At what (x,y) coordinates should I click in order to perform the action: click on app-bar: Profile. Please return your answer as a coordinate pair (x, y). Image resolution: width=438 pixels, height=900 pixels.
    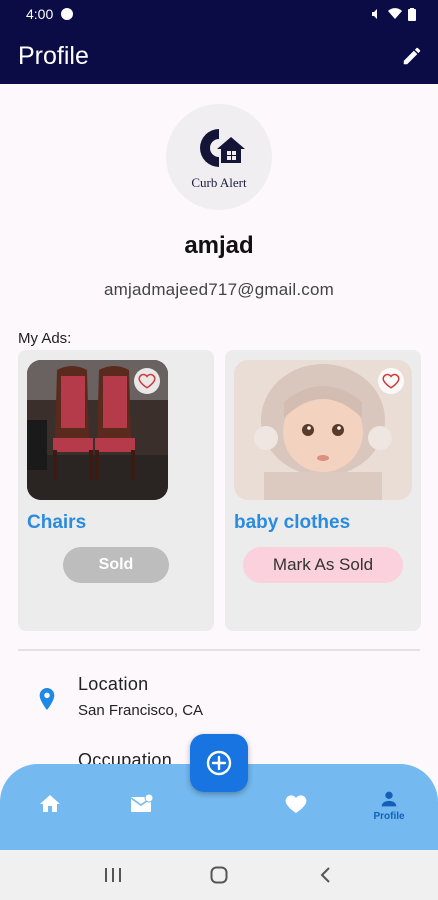
    Looking at the image, I should click on (219, 56).